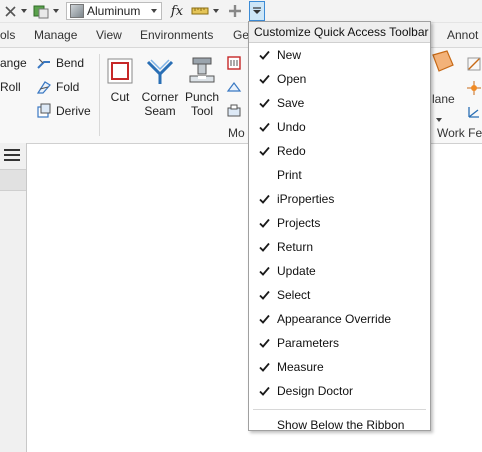 The height and width of the screenshot is (452, 482). What do you see at coordinates (160, 97) in the screenshot?
I see `corner-seam-label-1: Corner` at bounding box center [160, 97].